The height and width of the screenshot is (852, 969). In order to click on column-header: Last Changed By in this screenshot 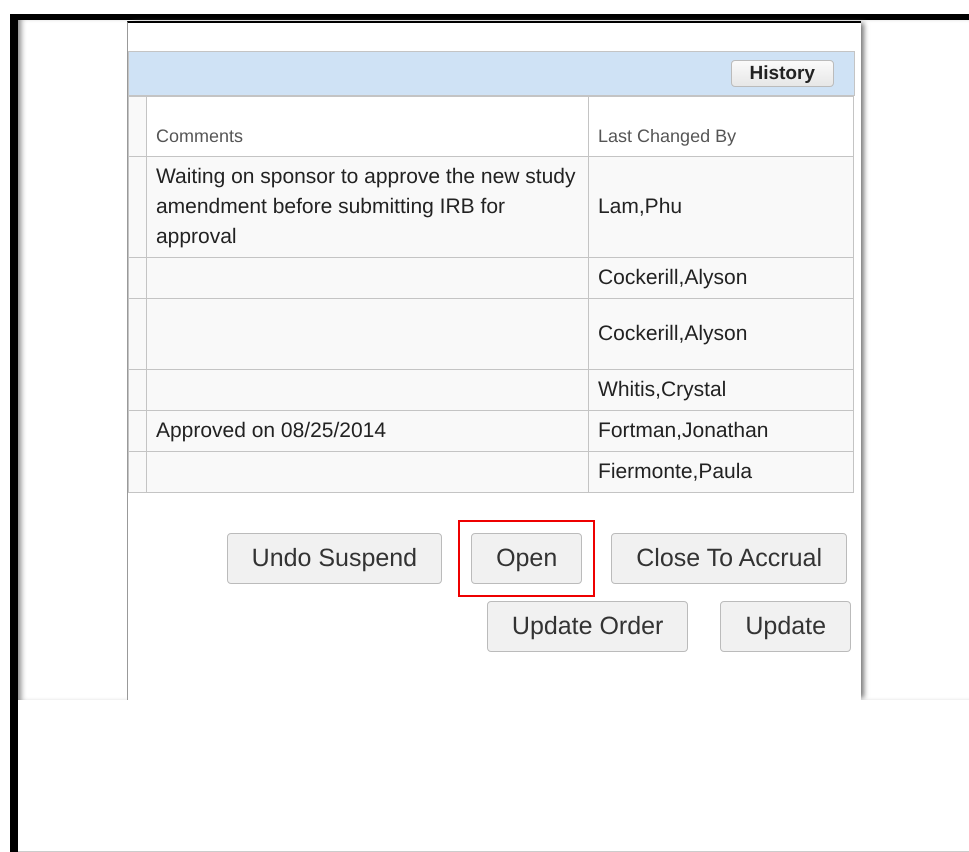, I will do `click(721, 126)`.